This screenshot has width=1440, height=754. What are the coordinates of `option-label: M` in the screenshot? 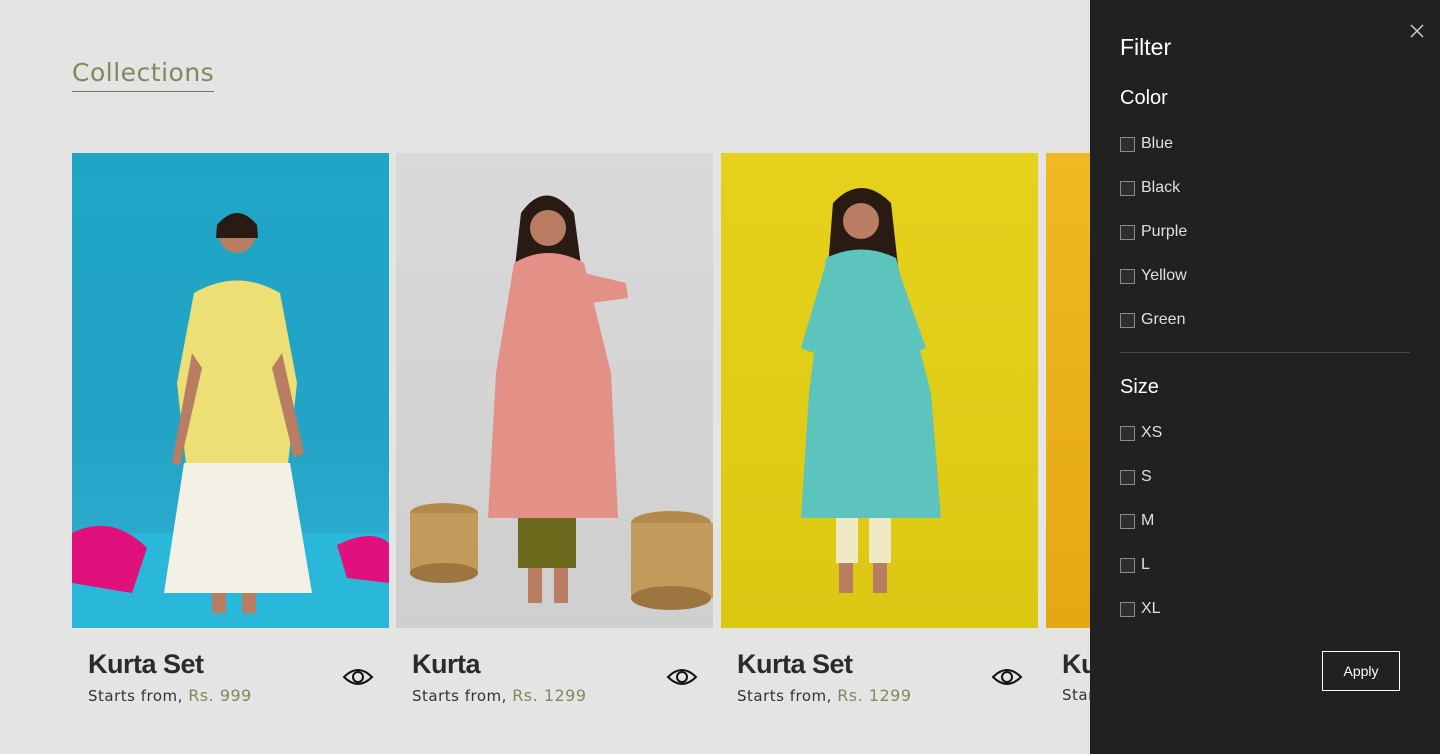 It's located at (1148, 520).